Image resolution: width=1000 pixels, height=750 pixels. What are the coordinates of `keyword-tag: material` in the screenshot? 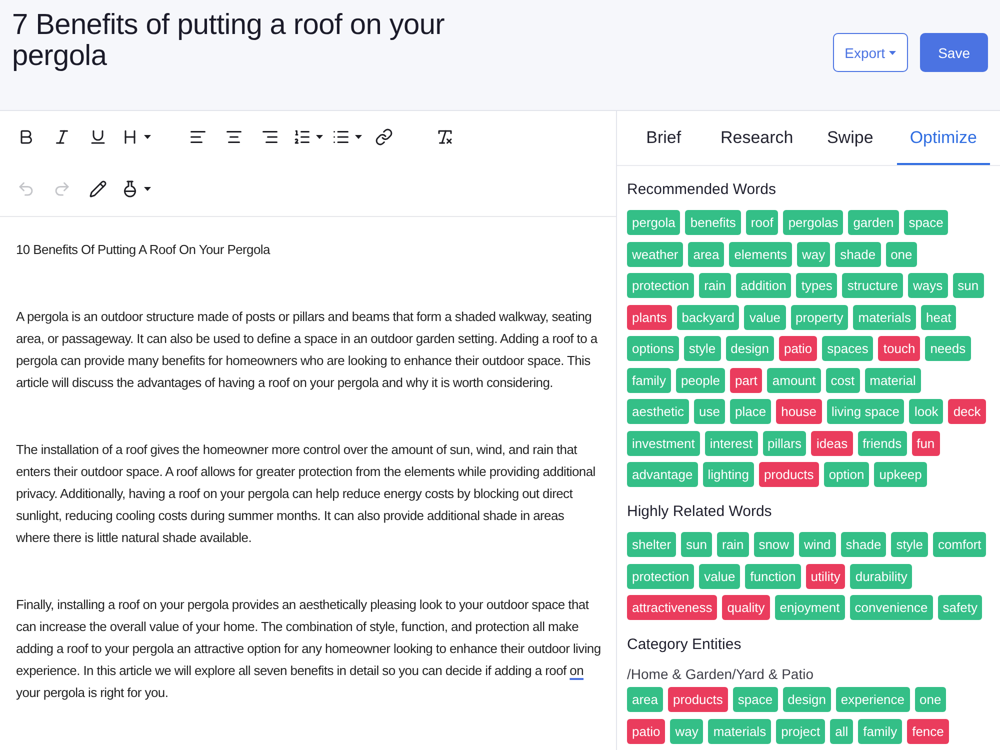 It's located at (892, 380).